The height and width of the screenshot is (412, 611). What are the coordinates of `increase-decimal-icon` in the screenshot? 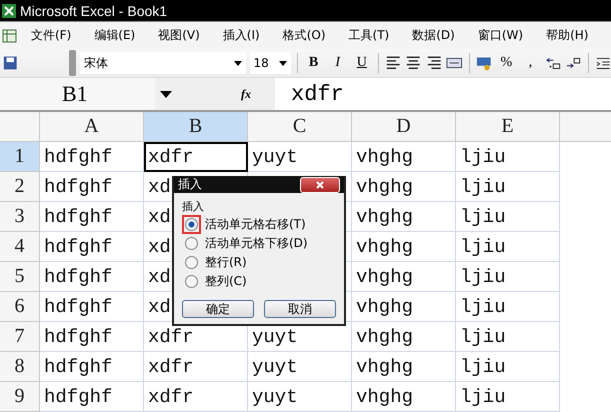 It's located at (553, 63).